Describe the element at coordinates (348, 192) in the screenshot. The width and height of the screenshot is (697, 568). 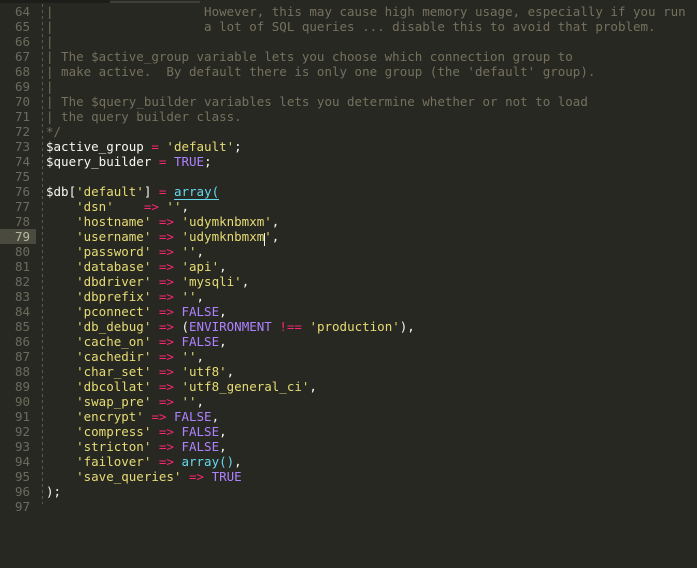
I see `code-line: 76 $db['default'] = array(` at that location.